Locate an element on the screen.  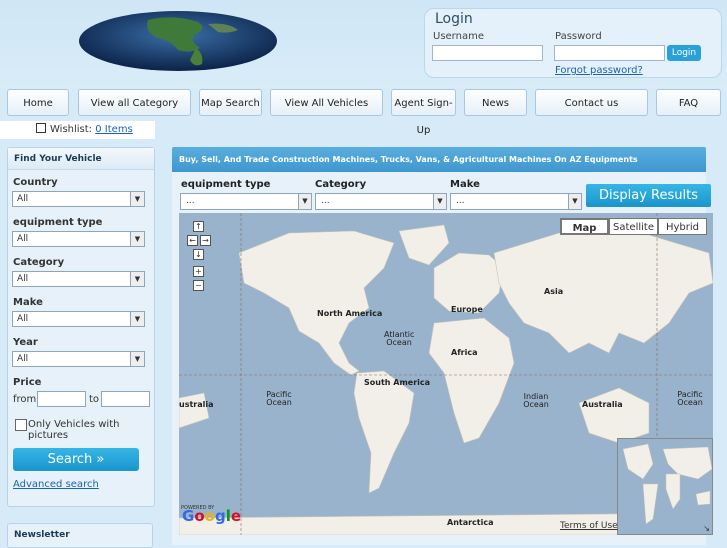
zoom-in-icon: + is located at coordinates (198, 271).